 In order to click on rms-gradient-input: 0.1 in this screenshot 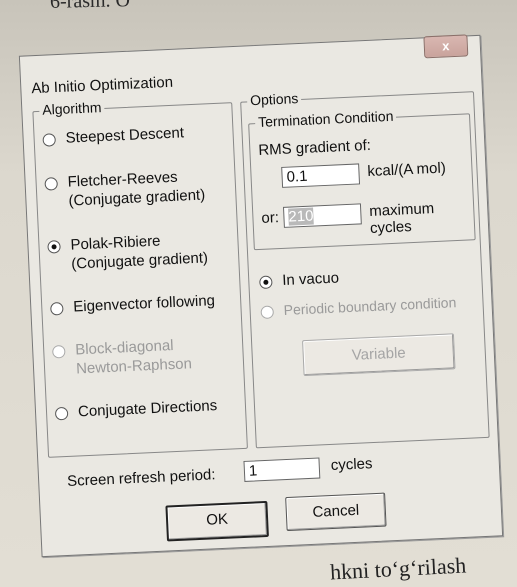, I will do `click(321, 175)`.